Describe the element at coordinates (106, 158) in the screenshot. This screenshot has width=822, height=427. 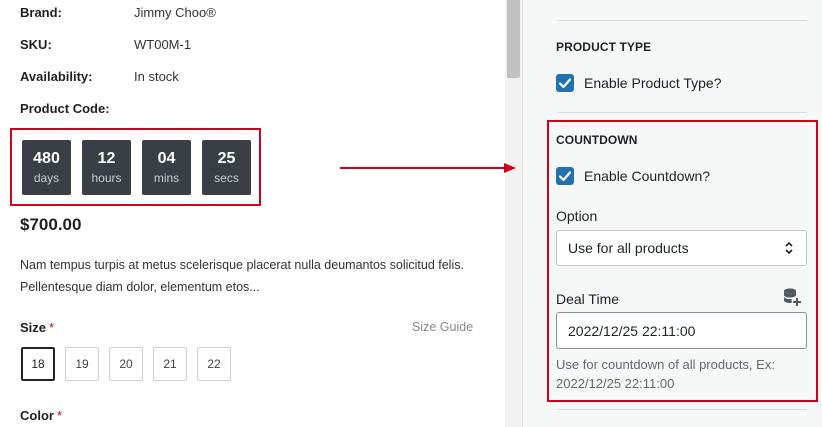
I see `countdown-hours-value: 12` at that location.